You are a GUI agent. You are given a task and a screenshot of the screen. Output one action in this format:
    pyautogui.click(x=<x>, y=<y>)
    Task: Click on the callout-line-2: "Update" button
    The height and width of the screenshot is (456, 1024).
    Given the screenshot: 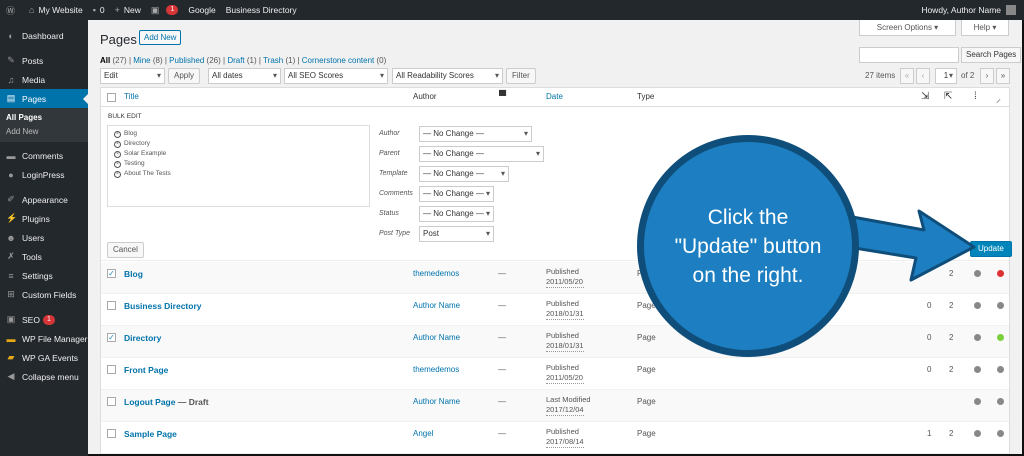 What is the action you would take?
    pyautogui.click(x=748, y=246)
    